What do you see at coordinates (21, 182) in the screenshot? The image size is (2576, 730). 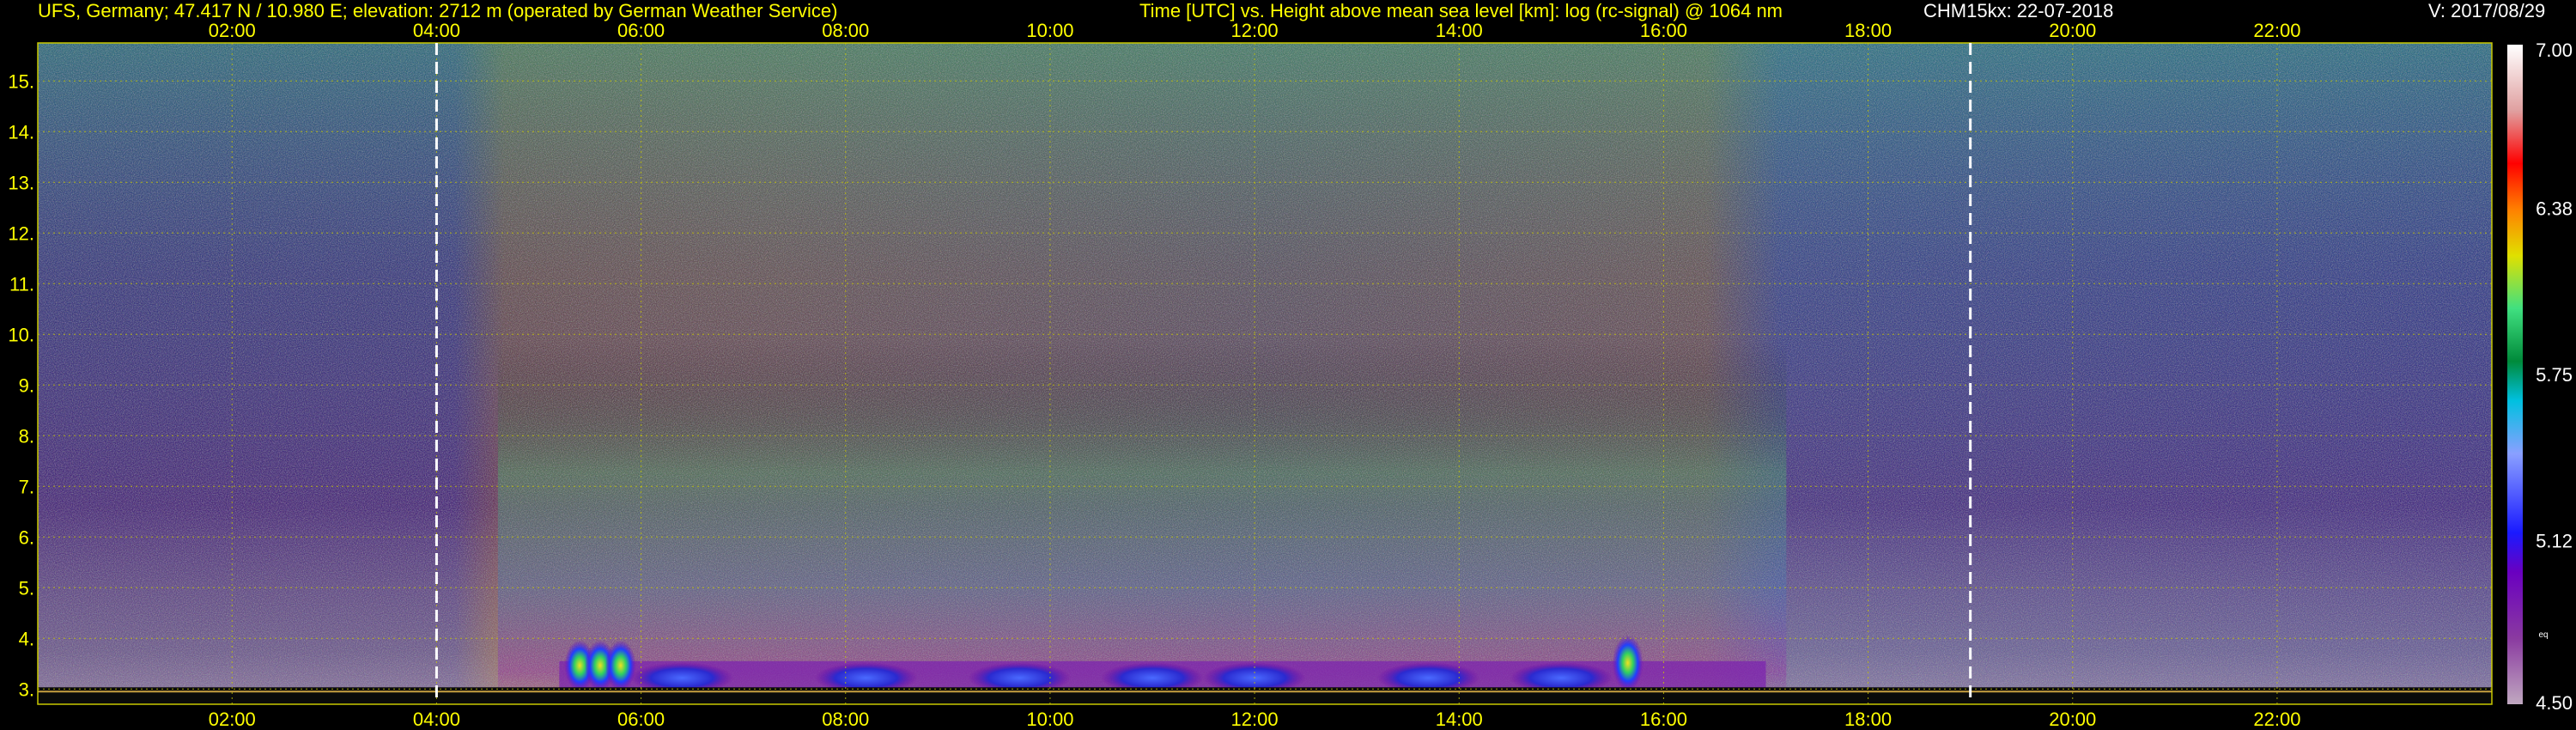 I see `y-tick-label: 13.` at bounding box center [21, 182].